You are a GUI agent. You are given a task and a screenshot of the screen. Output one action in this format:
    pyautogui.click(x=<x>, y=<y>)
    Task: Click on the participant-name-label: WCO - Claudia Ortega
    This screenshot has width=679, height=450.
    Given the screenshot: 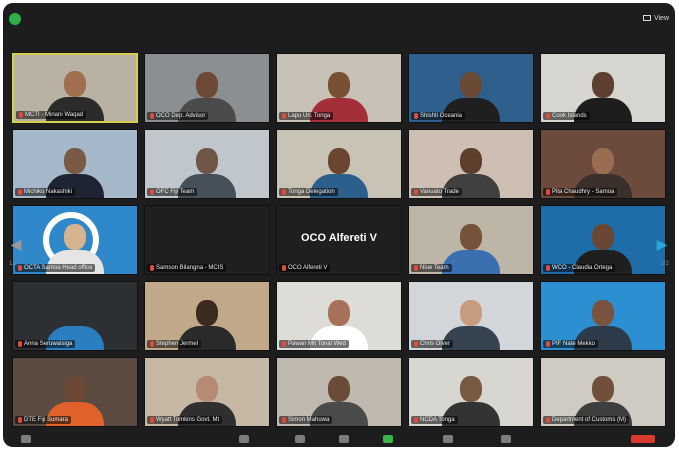 What is the action you would take?
    pyautogui.click(x=579, y=268)
    